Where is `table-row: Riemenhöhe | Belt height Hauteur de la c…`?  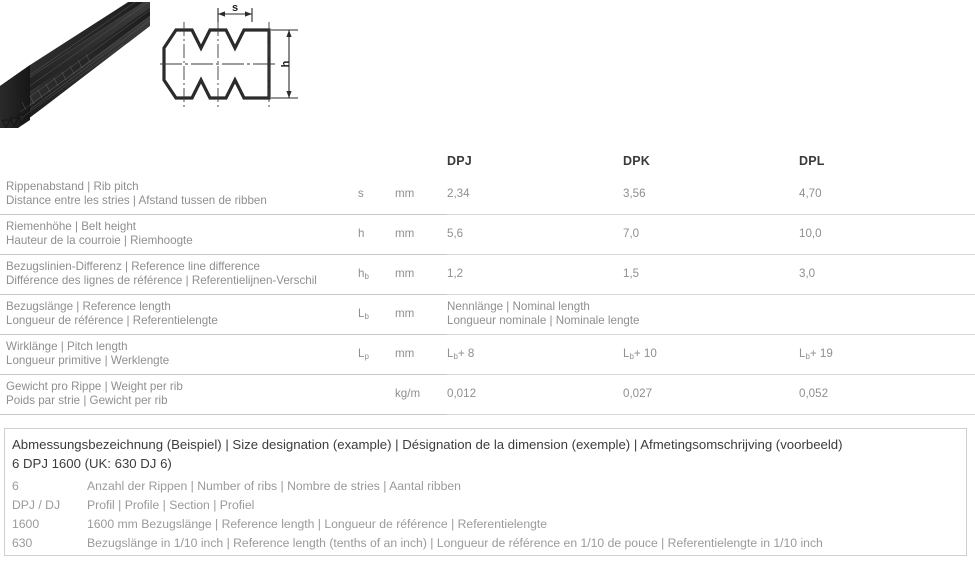 table-row: Riemenhöhe | Belt height Hauteur de la c… is located at coordinates (487, 234).